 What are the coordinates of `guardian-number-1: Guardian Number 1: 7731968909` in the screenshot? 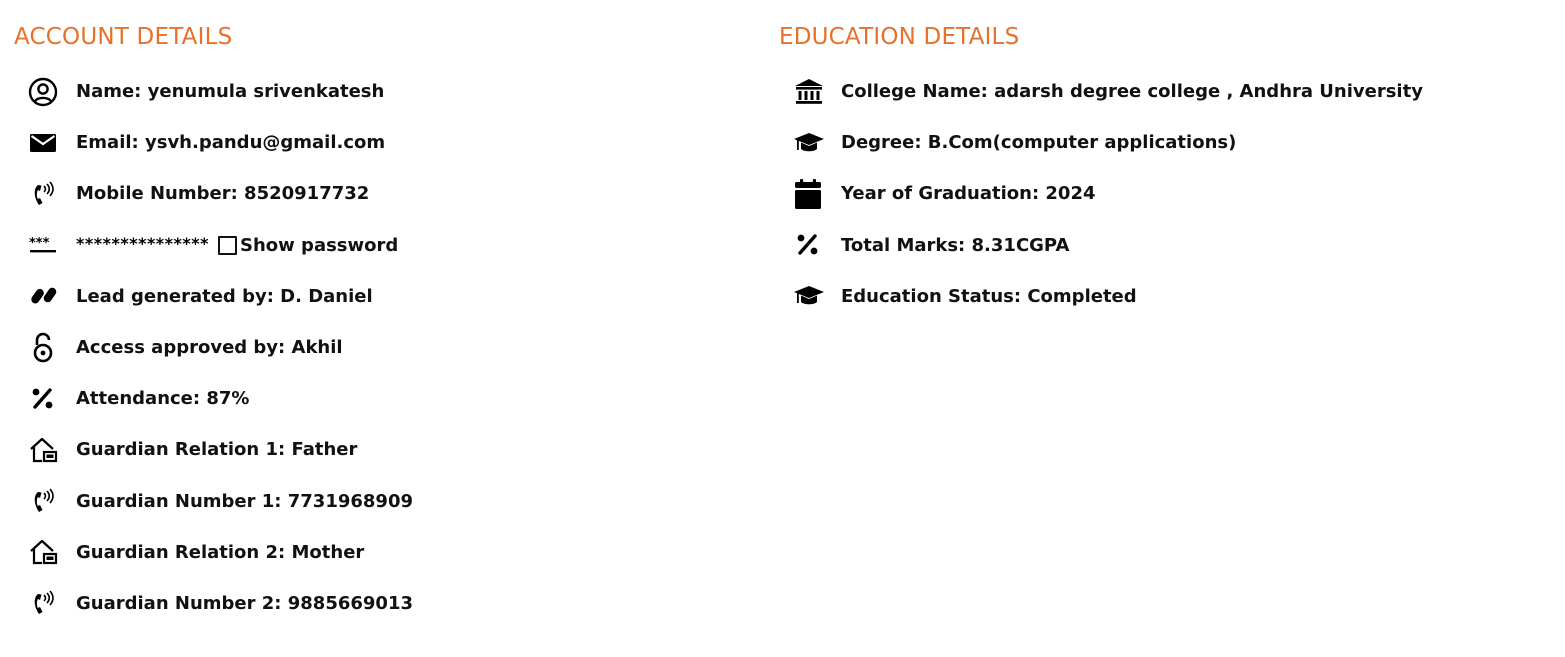 It's located at (244, 501).